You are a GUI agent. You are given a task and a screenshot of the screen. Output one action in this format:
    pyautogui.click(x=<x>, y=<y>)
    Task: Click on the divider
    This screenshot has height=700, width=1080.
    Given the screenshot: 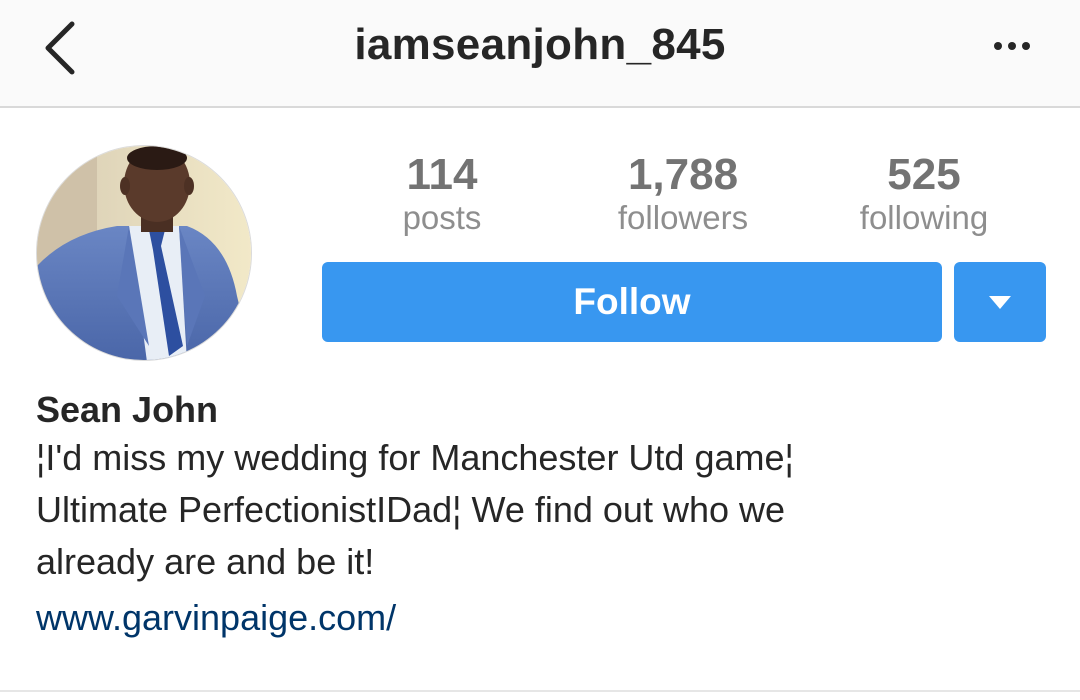 What is the action you would take?
    pyautogui.click(x=540, y=691)
    